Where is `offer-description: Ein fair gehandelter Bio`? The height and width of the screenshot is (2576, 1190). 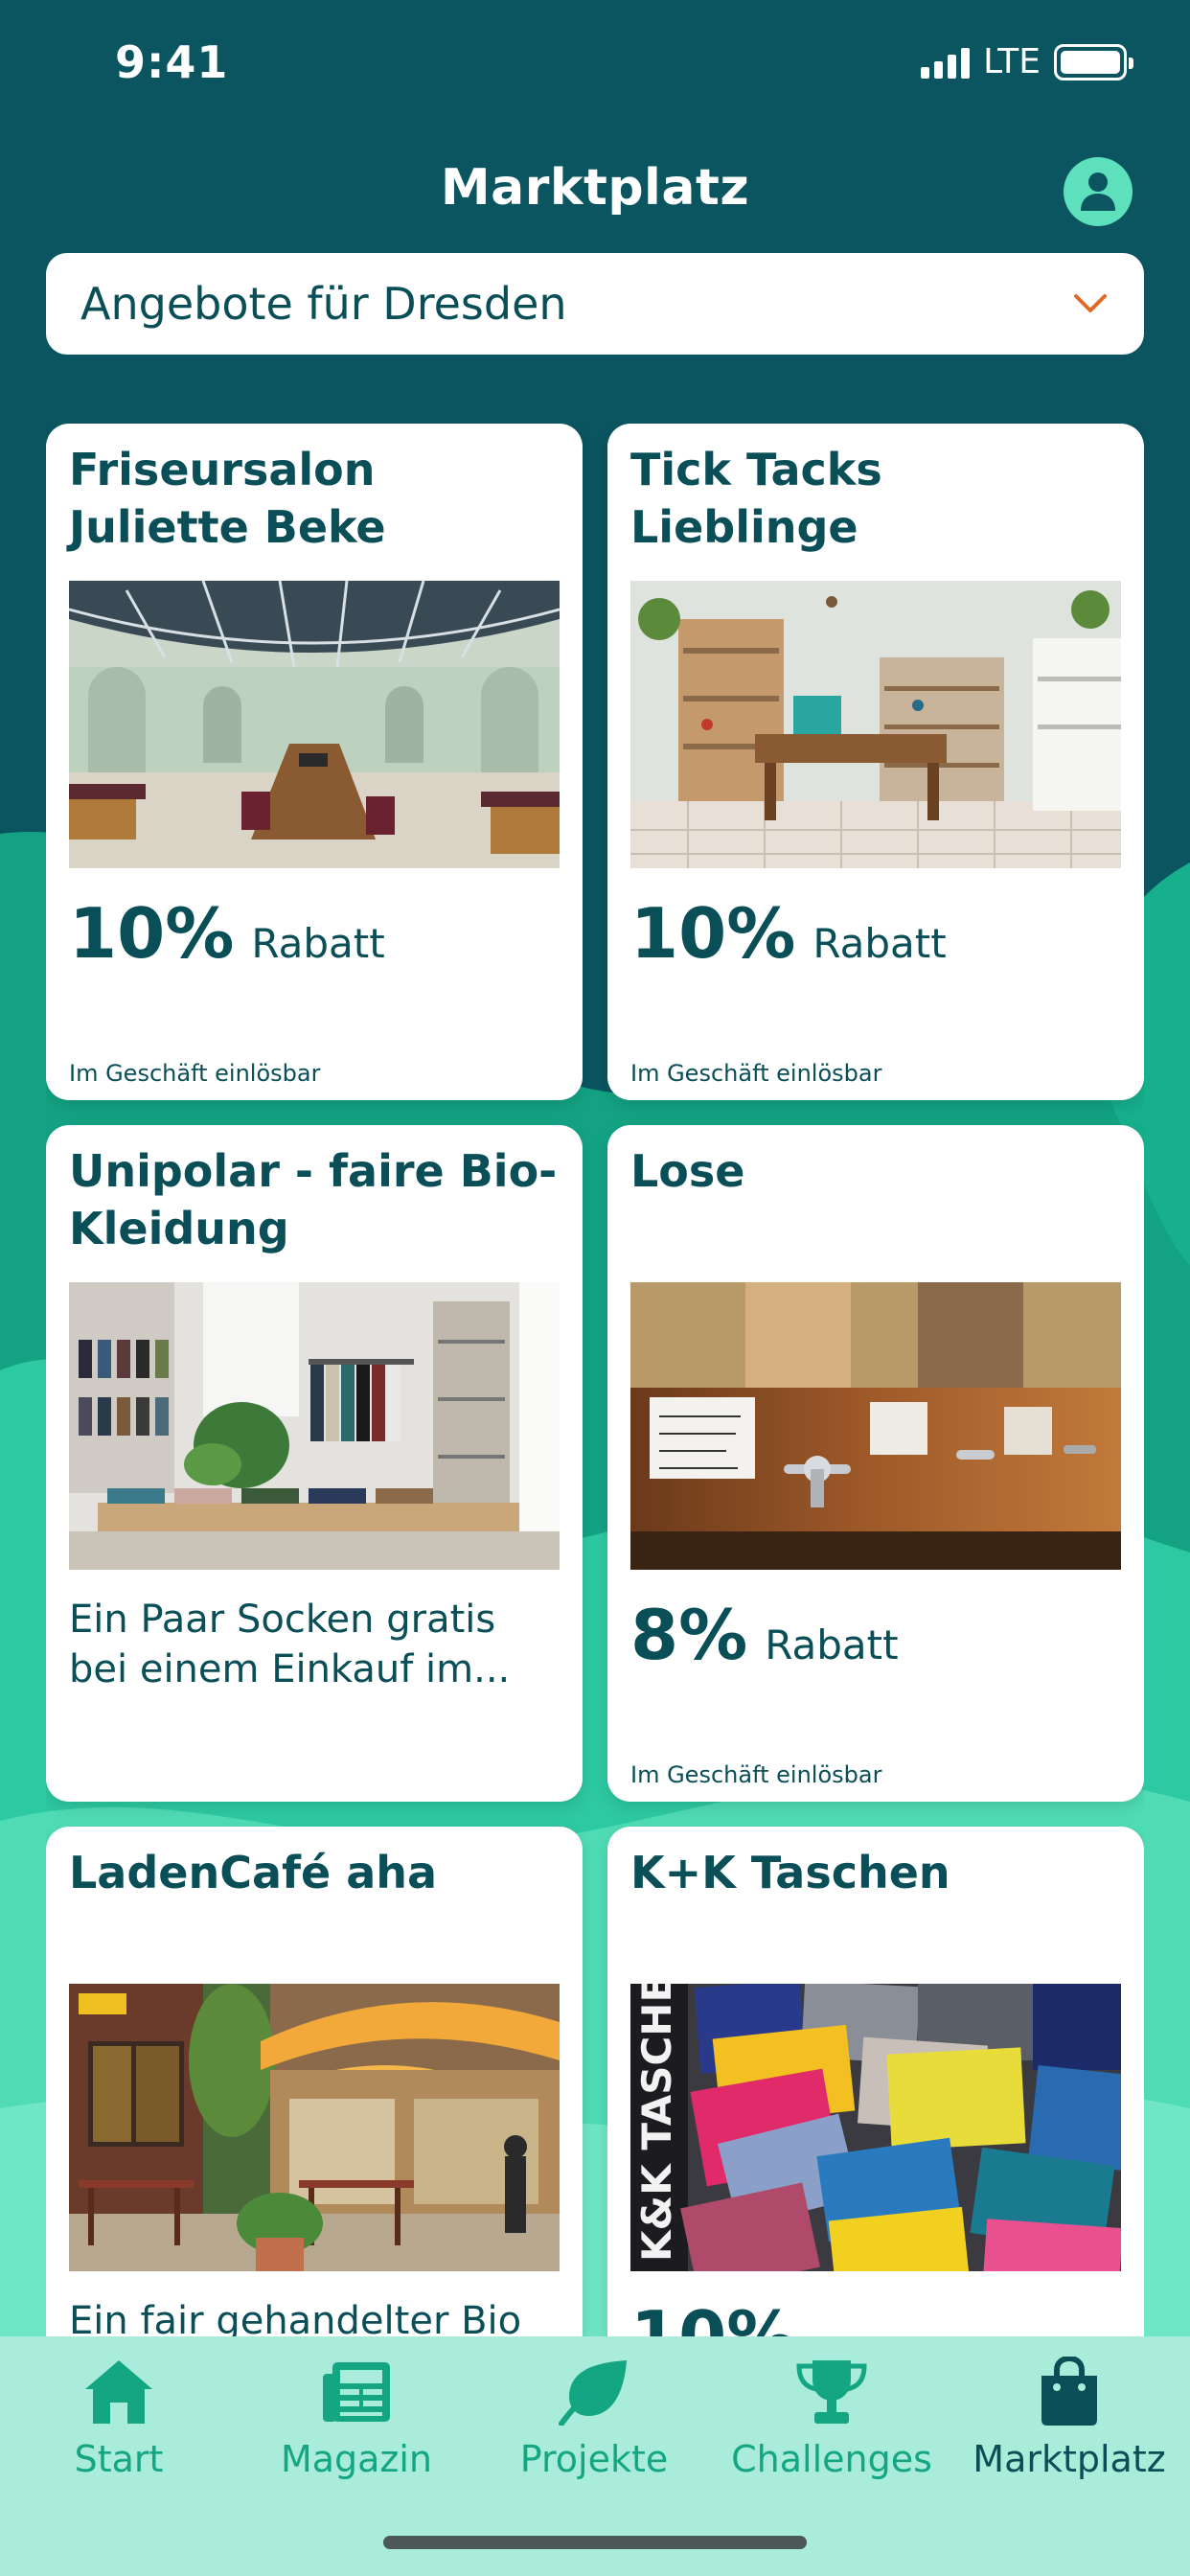
offer-description: Ein fair gehandelter Bio is located at coordinates (295, 2318).